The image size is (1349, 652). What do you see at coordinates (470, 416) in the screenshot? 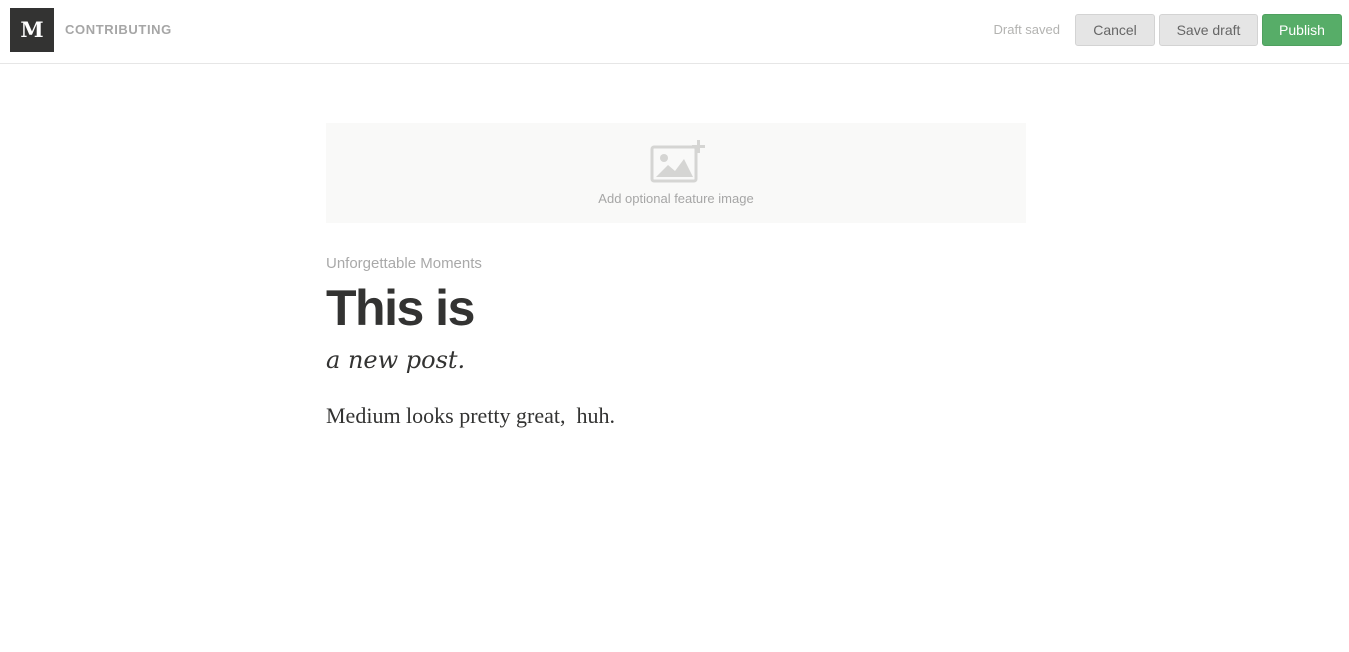
I see `post-body-paragraph: Medium looks pretty great, huh.` at bounding box center [470, 416].